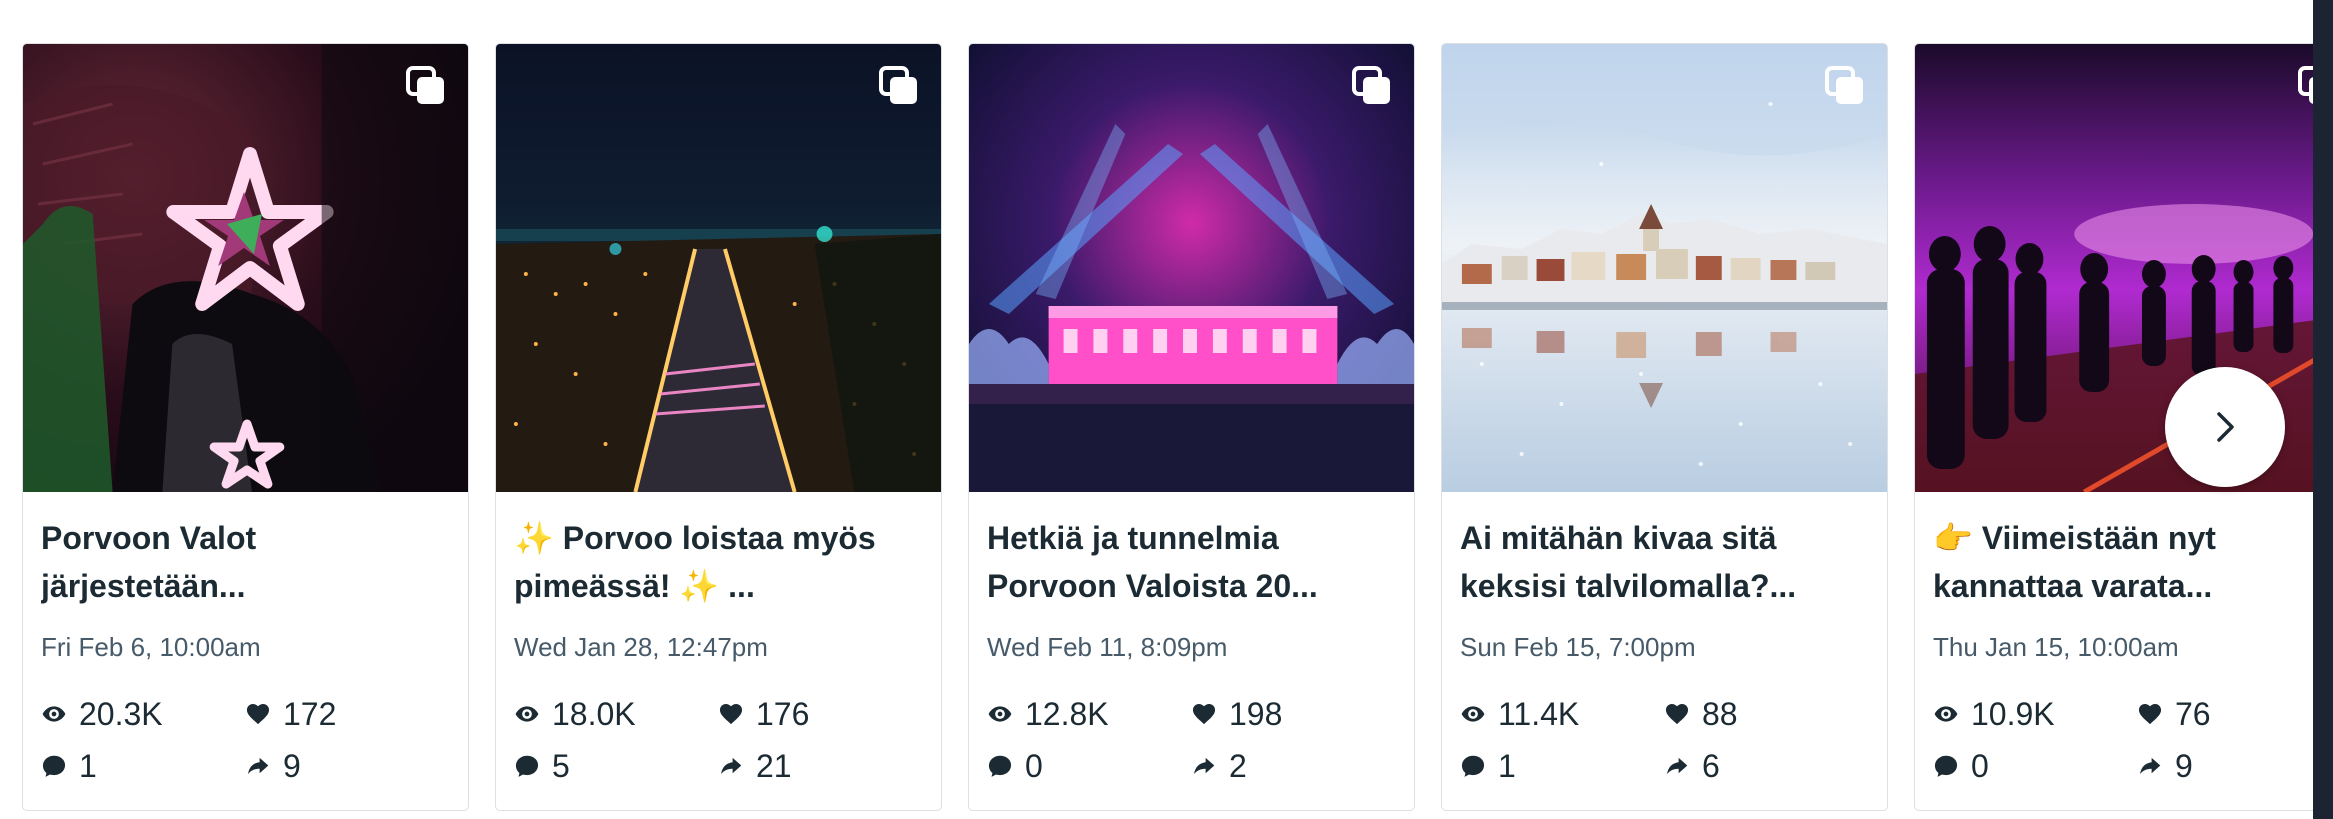 Image resolution: width=2333 pixels, height=819 pixels. What do you see at coordinates (1067, 713) in the screenshot?
I see `views-count: 12.8K` at bounding box center [1067, 713].